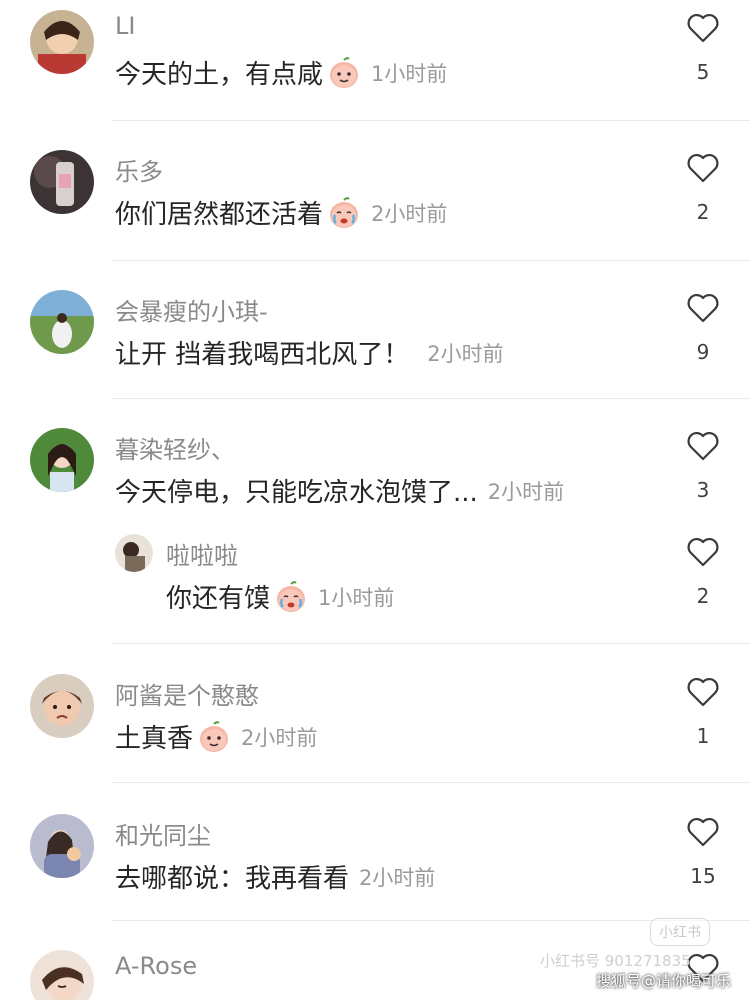  Describe the element at coordinates (191, 309) in the screenshot. I see `comment-username: 会暴瘦的小琪-` at that location.